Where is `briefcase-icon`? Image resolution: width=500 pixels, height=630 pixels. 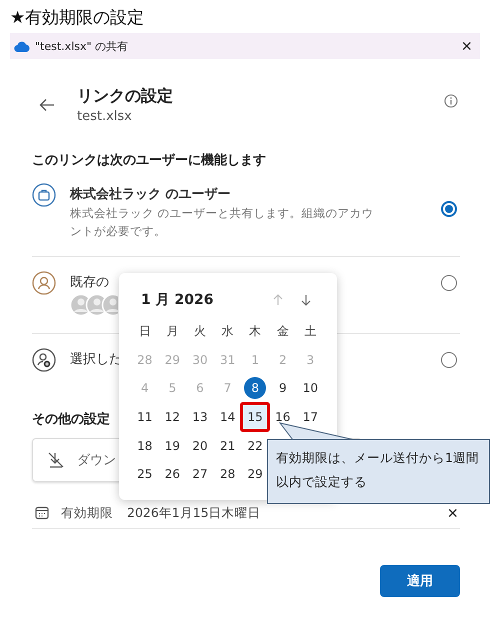
briefcase-icon is located at coordinates (44, 195).